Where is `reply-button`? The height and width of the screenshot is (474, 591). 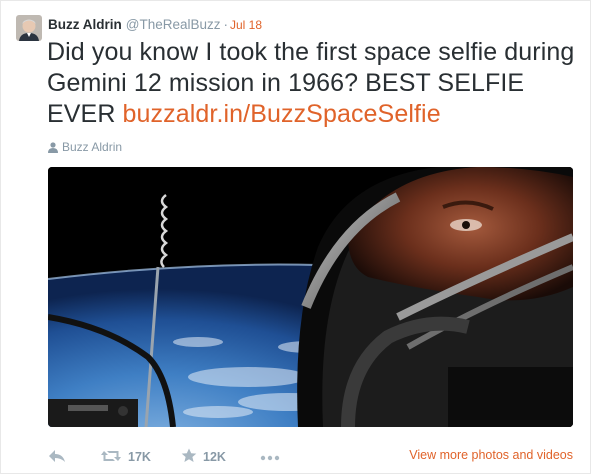 reply-button is located at coordinates (57, 457).